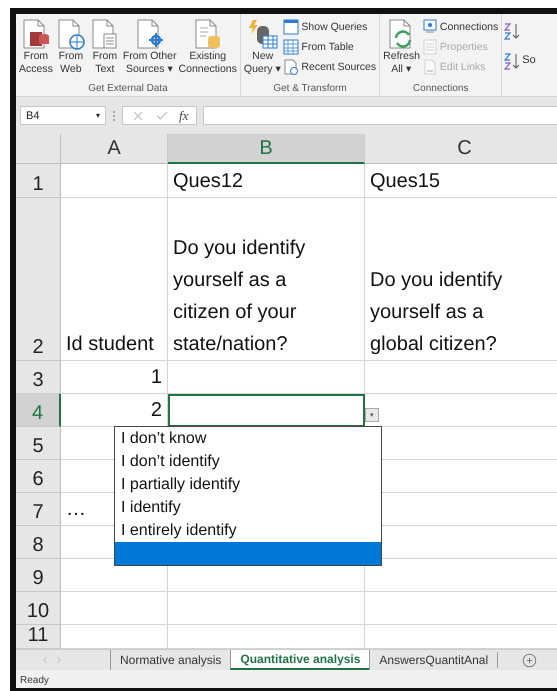 The height and width of the screenshot is (691, 557). Describe the element at coordinates (38, 637) in the screenshot. I see `row-header: 11` at that location.